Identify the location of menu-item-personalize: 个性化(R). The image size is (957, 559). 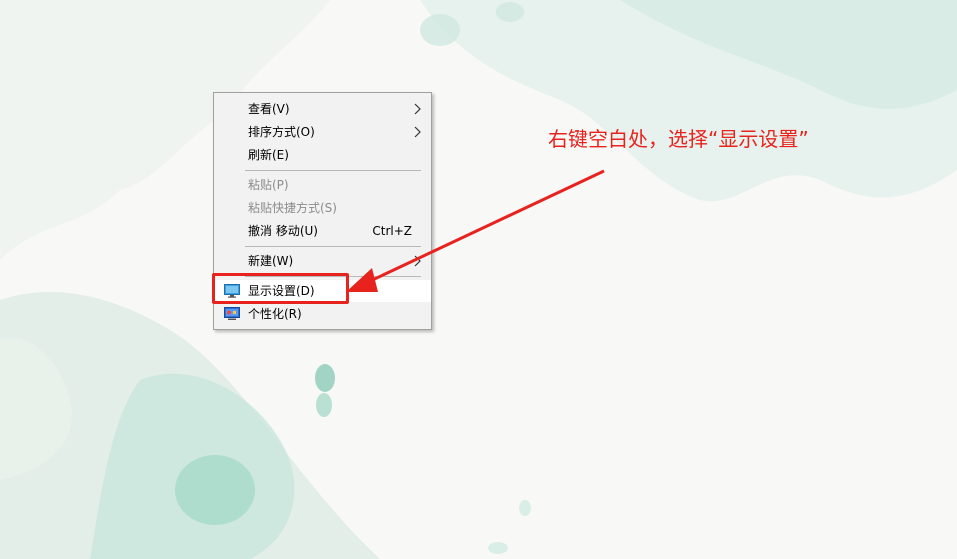
(322, 314).